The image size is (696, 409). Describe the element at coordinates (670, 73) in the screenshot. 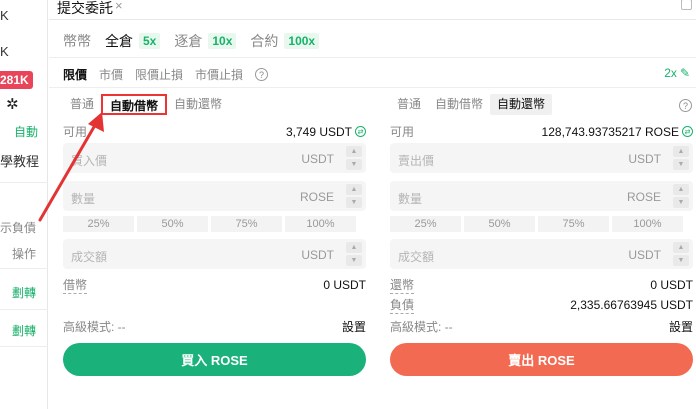

I see `leverage-value: 2x` at that location.